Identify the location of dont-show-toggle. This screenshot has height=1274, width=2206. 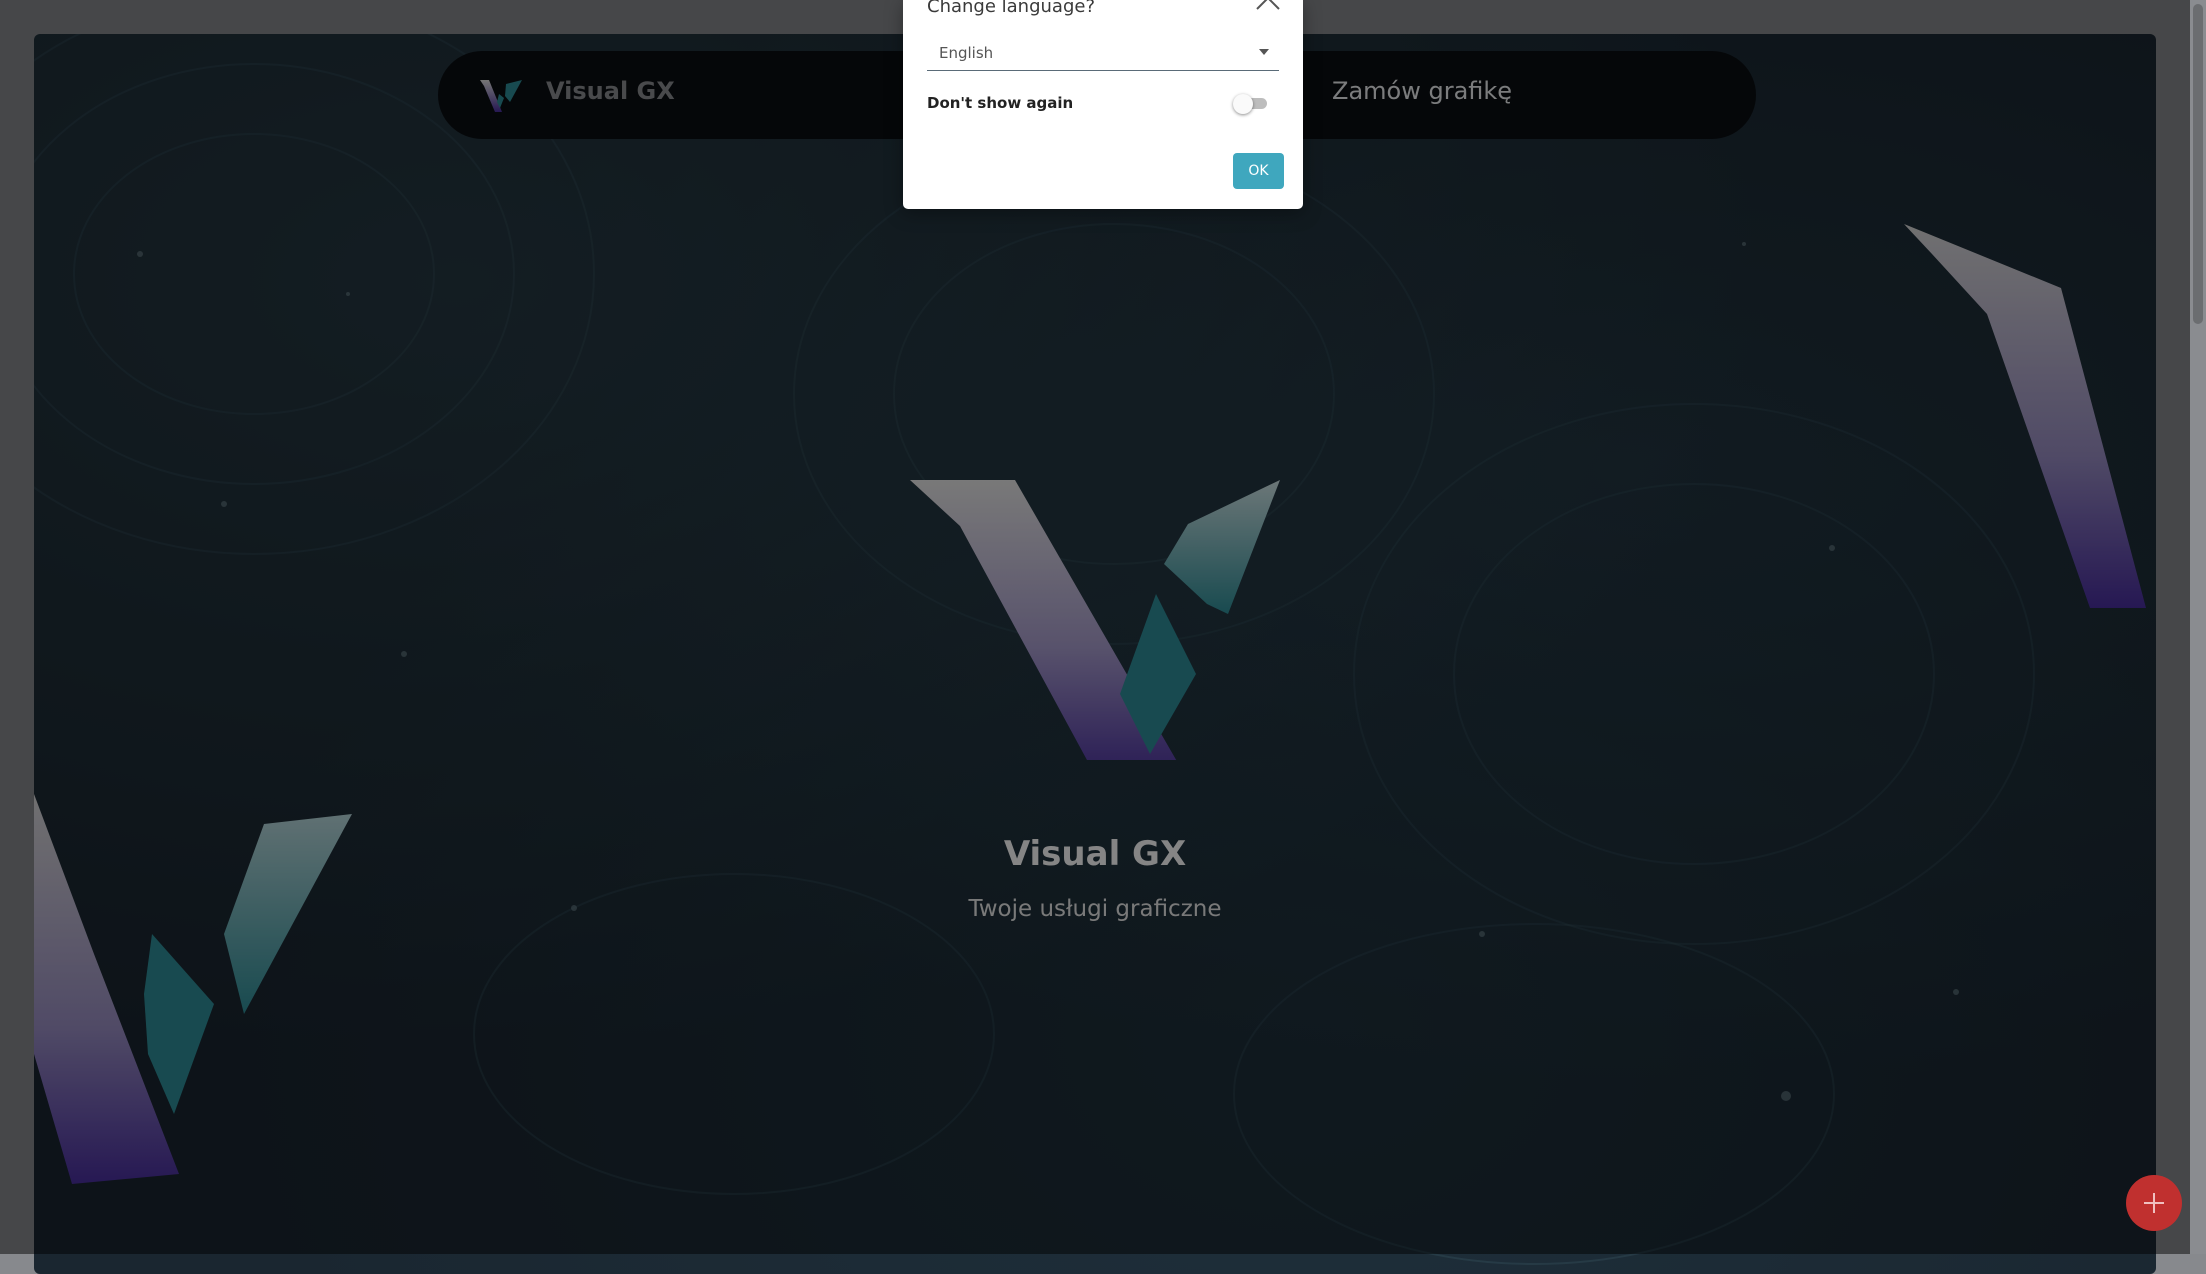
(1250, 104).